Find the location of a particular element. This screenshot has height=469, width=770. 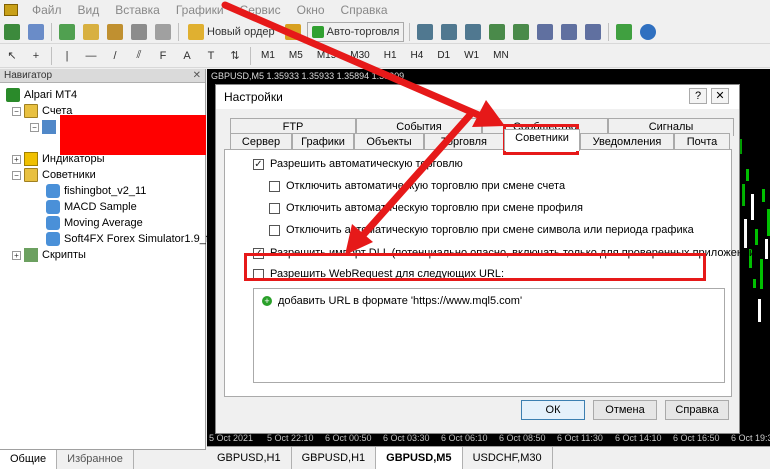

allow-autotrading-option: ✓ Разрешить автоматическую торговлю is located at coordinates (358, 164).